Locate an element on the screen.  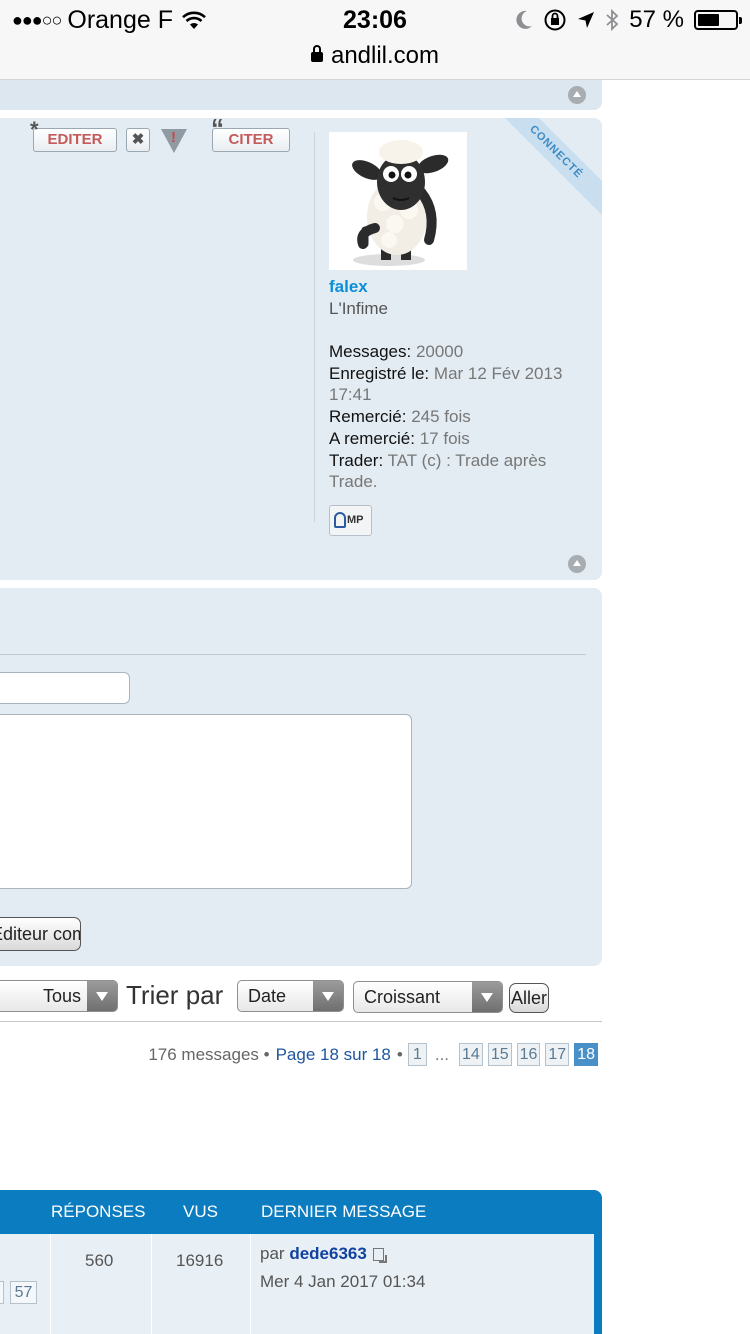
stat-label: Enregistré le: is located at coordinates (379, 373).